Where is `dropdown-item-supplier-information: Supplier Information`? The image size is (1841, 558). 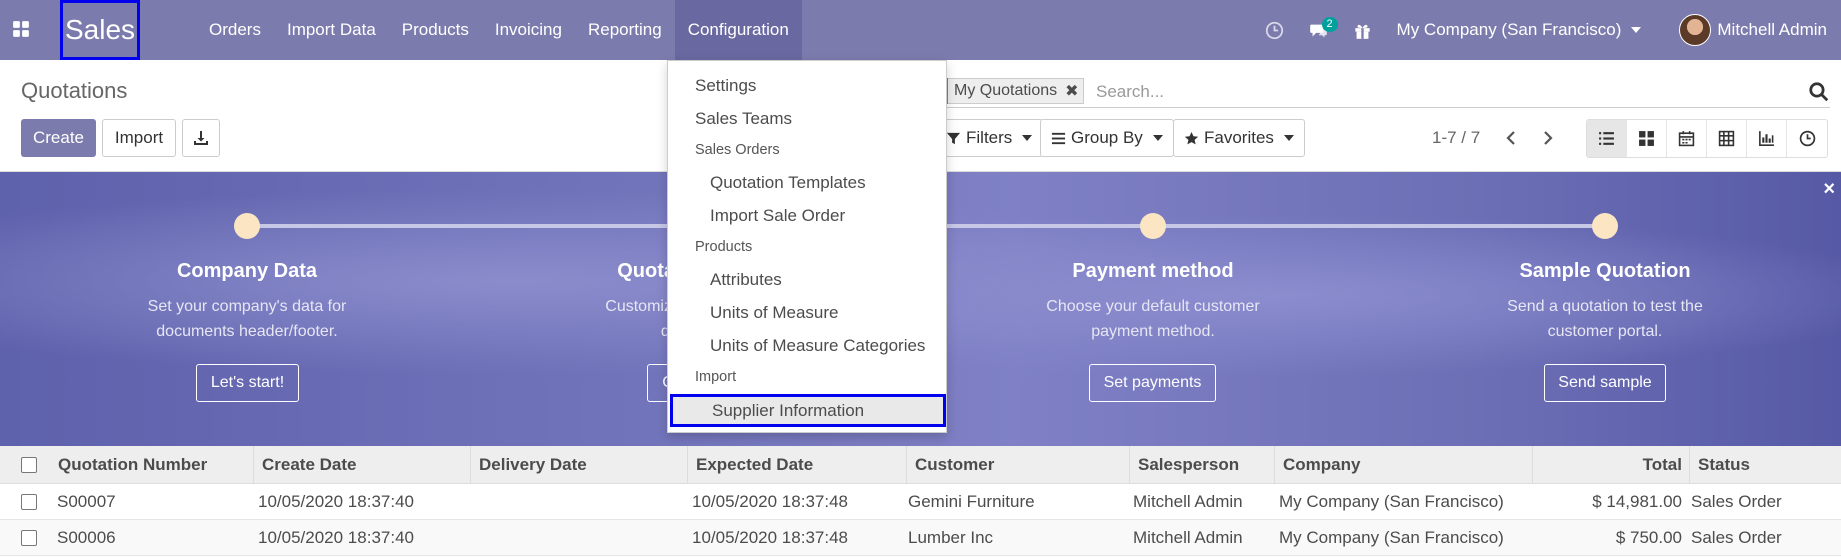
dropdown-item-supplier-information: Supplier Information is located at coordinates (808, 410).